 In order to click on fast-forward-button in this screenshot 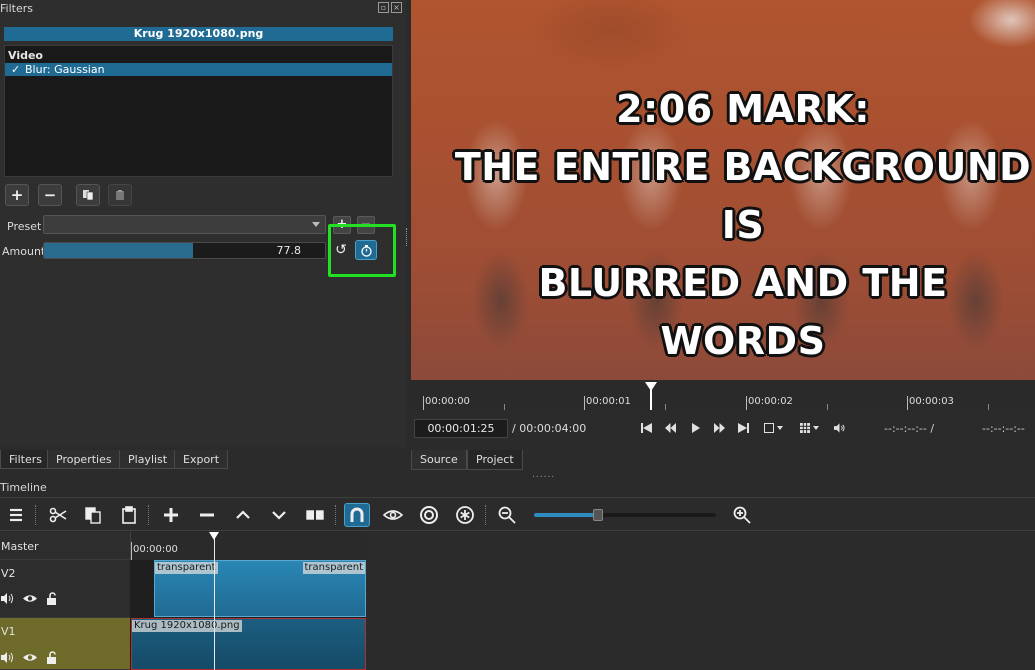, I will do `click(719, 428)`.